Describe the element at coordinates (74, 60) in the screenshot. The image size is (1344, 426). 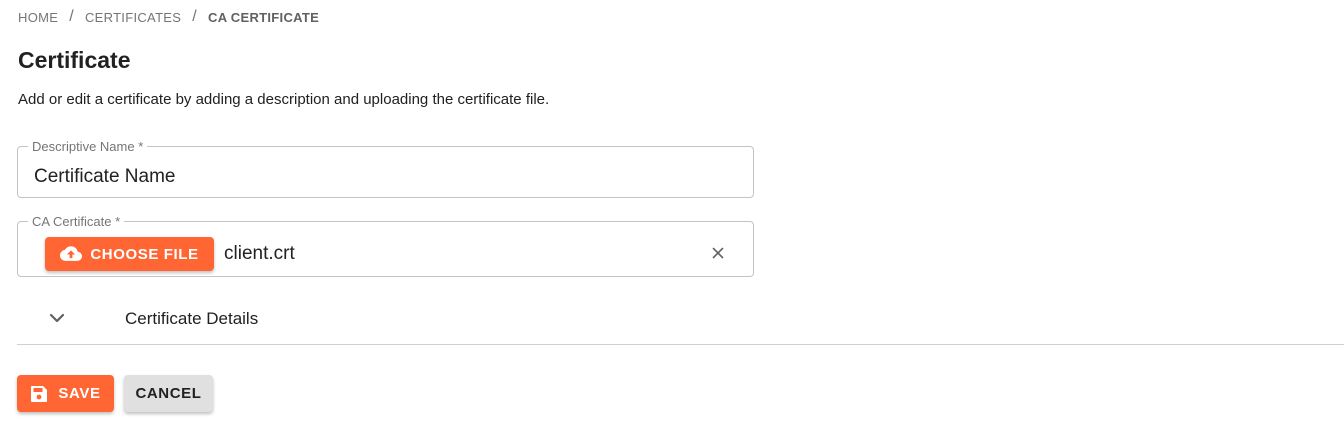
I see `page-title: Certificate` at that location.